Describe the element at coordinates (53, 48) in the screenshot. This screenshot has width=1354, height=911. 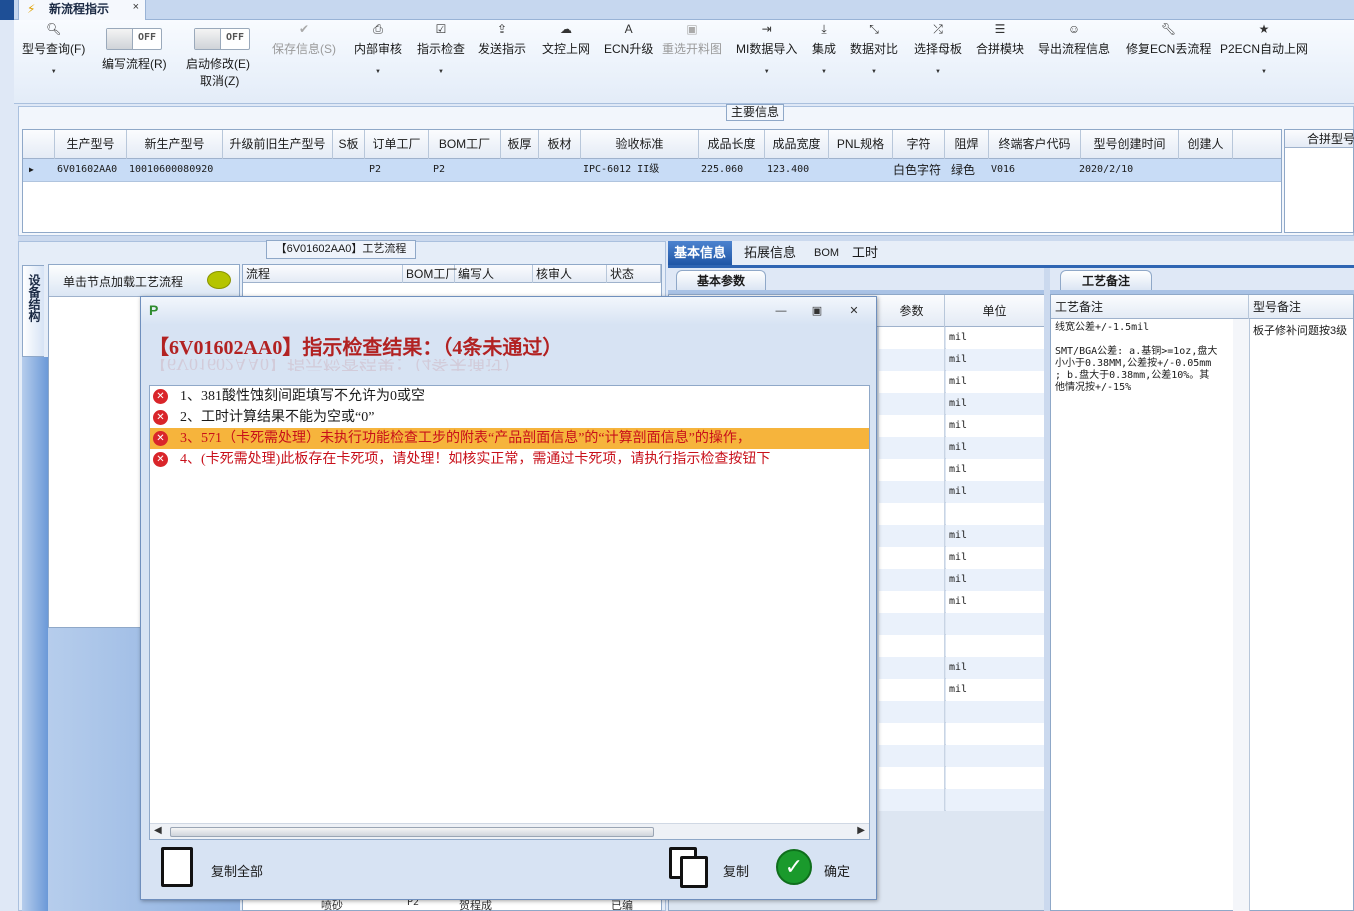
I see `model-query-button: 🔍︎ 型号查询(F) ▼` at that location.